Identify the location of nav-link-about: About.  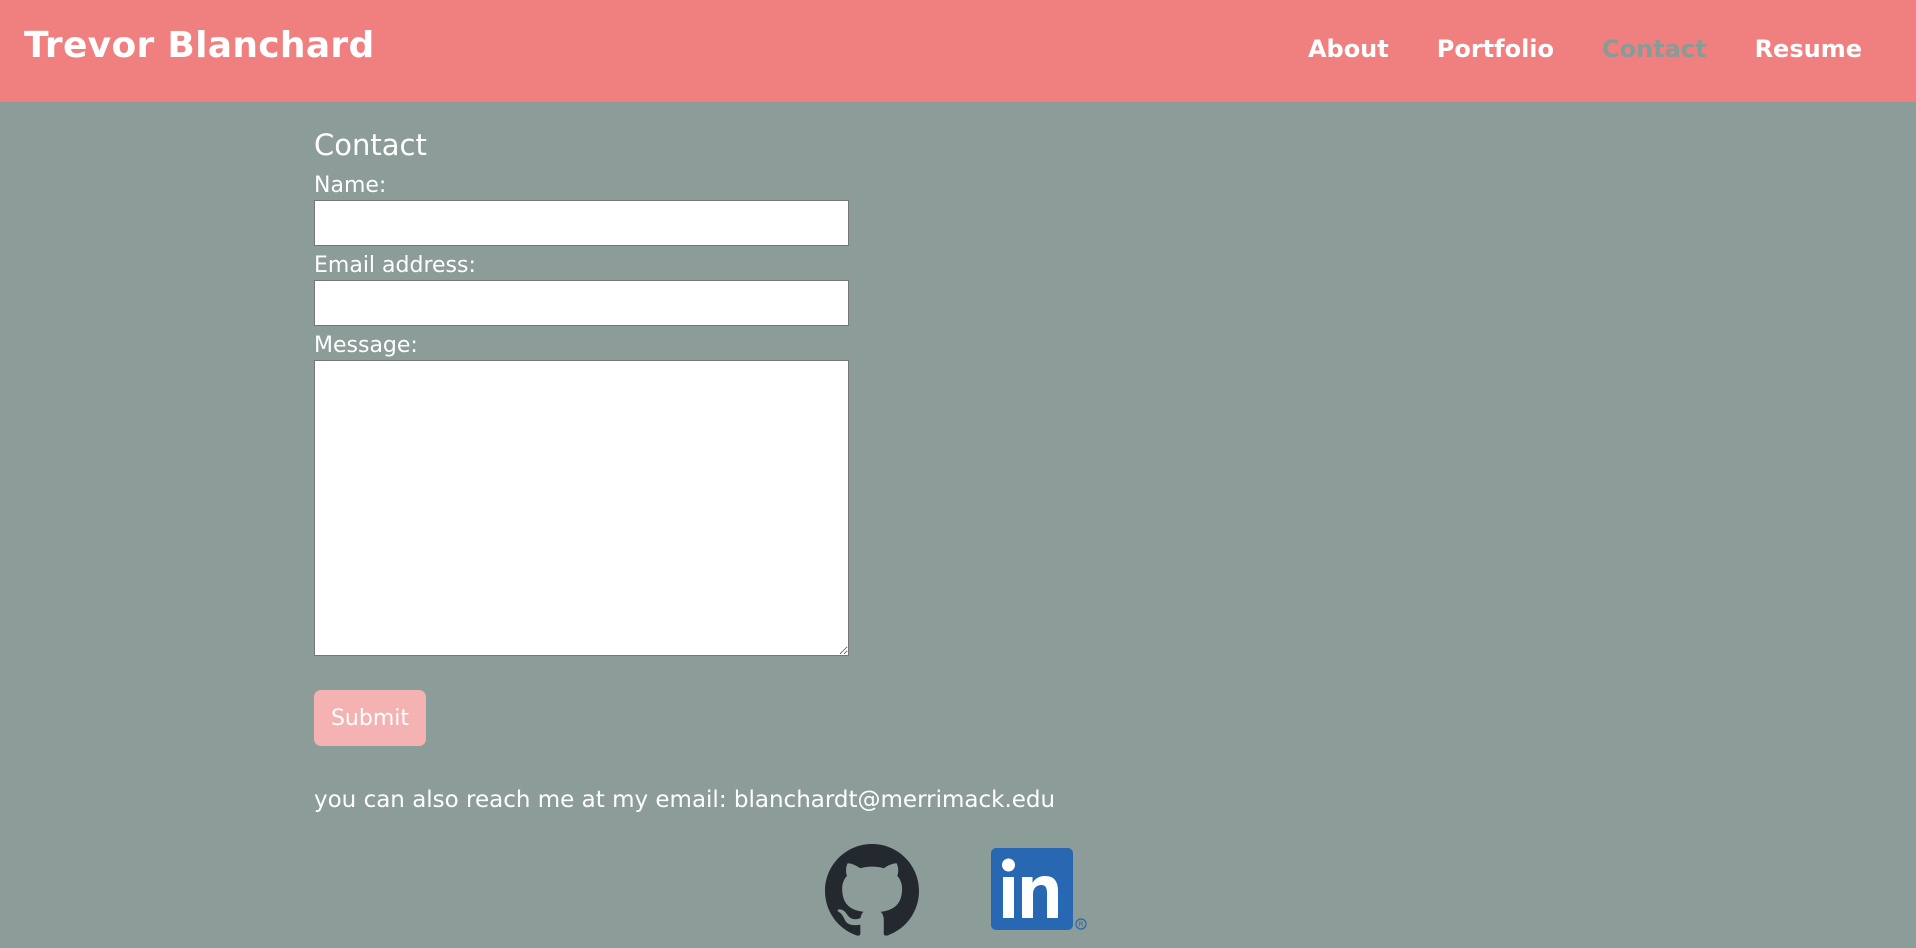
(1348, 49).